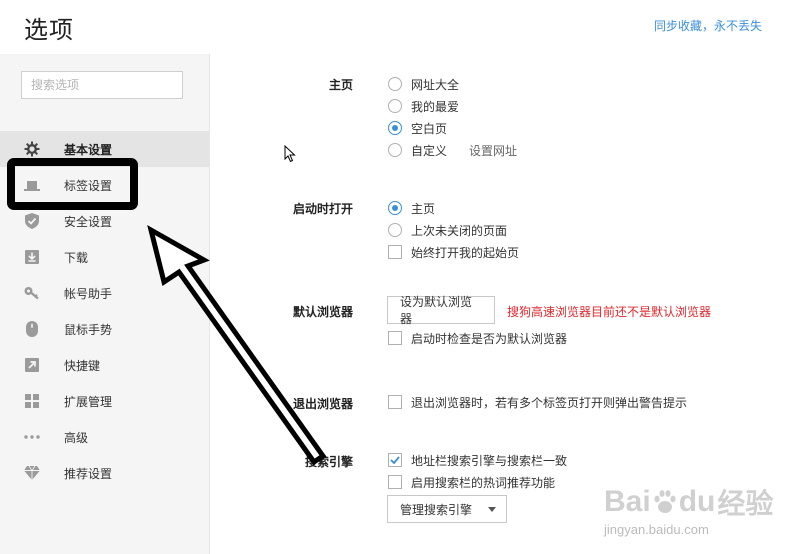  What do you see at coordinates (76, 258) in the screenshot?
I see `sidebar-item-label: 下载` at bounding box center [76, 258].